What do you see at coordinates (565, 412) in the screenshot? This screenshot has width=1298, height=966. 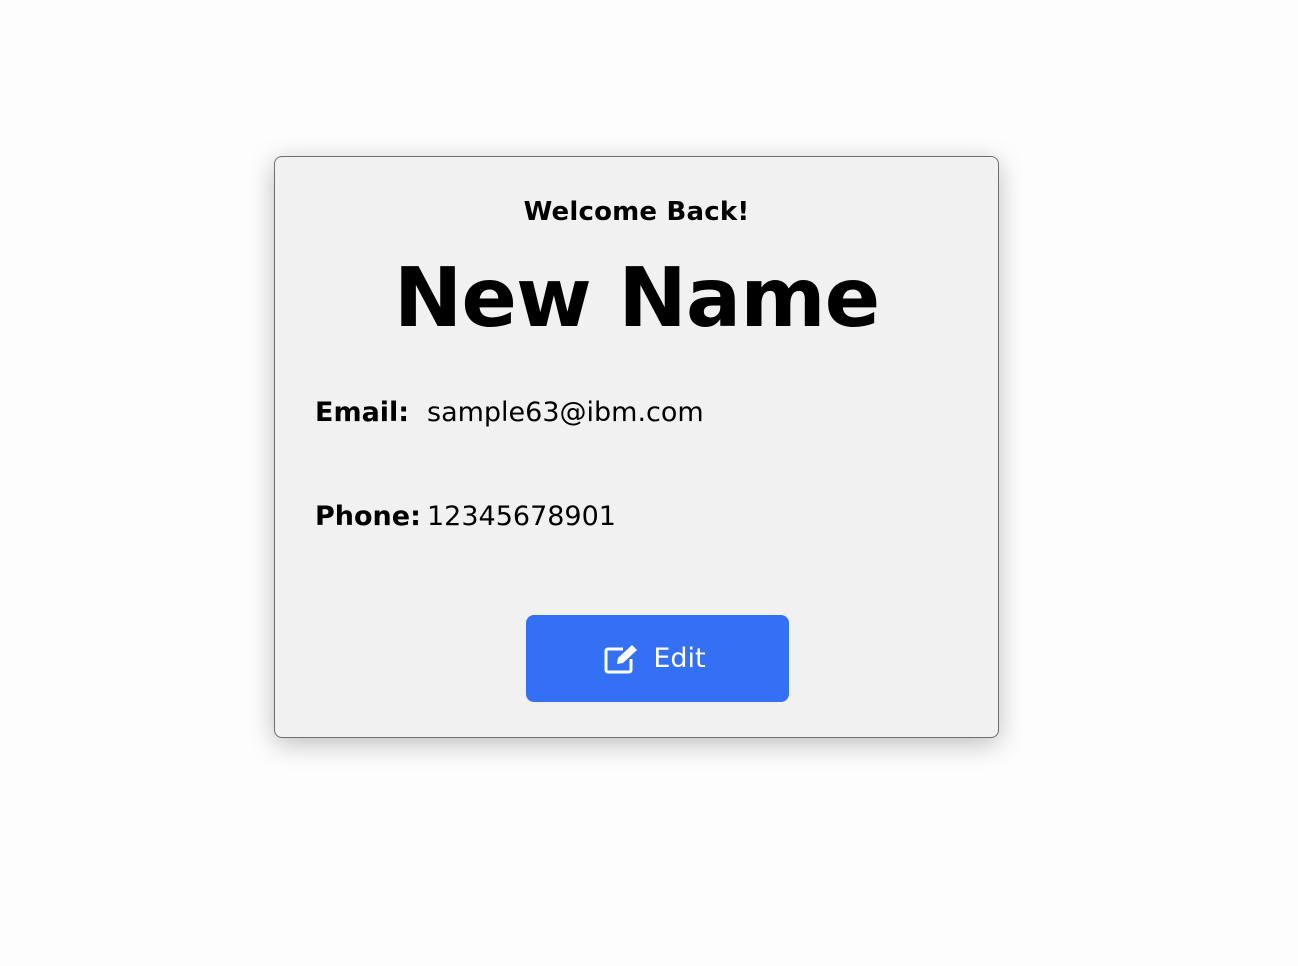 I see `email-value: sample63@ibm.com` at bounding box center [565, 412].